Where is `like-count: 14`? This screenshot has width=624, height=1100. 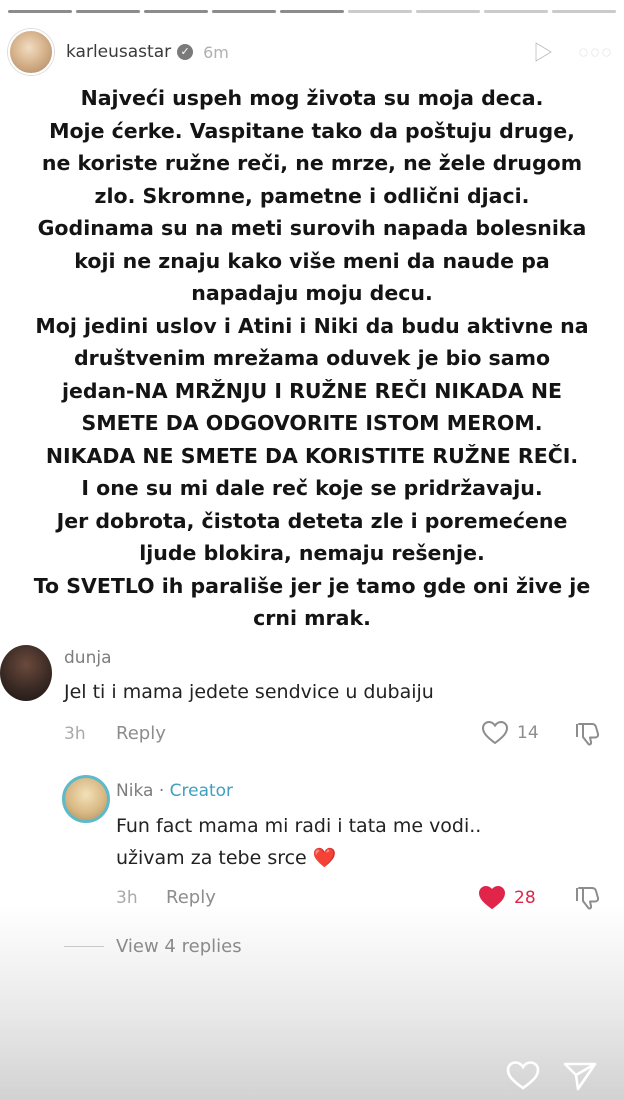 like-count: 14 is located at coordinates (528, 733).